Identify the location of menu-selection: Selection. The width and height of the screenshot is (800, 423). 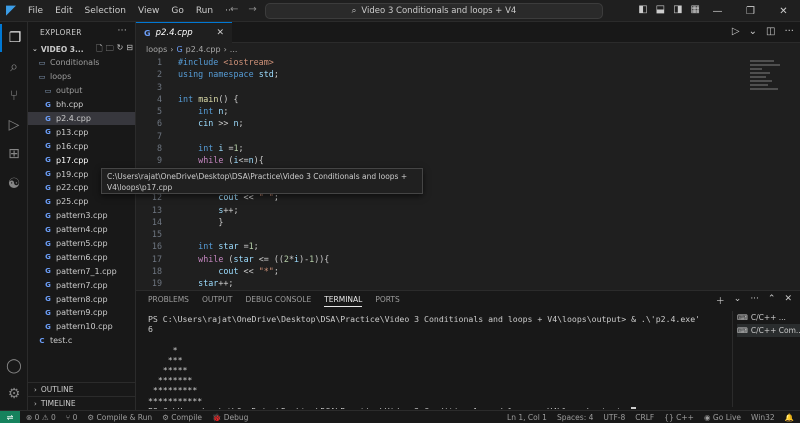
(105, 11).